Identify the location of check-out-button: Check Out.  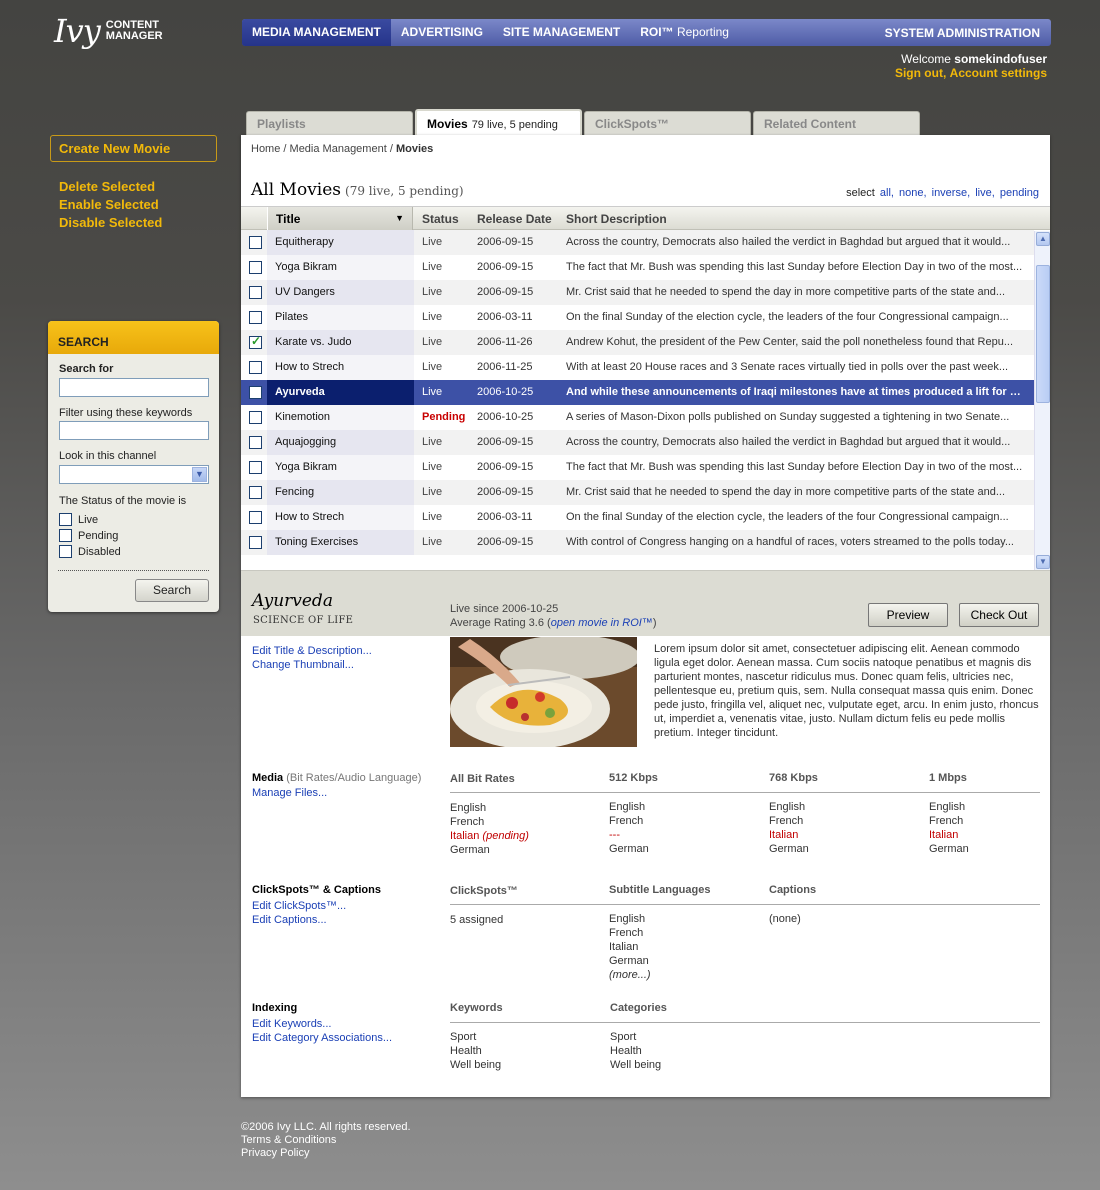
(999, 615).